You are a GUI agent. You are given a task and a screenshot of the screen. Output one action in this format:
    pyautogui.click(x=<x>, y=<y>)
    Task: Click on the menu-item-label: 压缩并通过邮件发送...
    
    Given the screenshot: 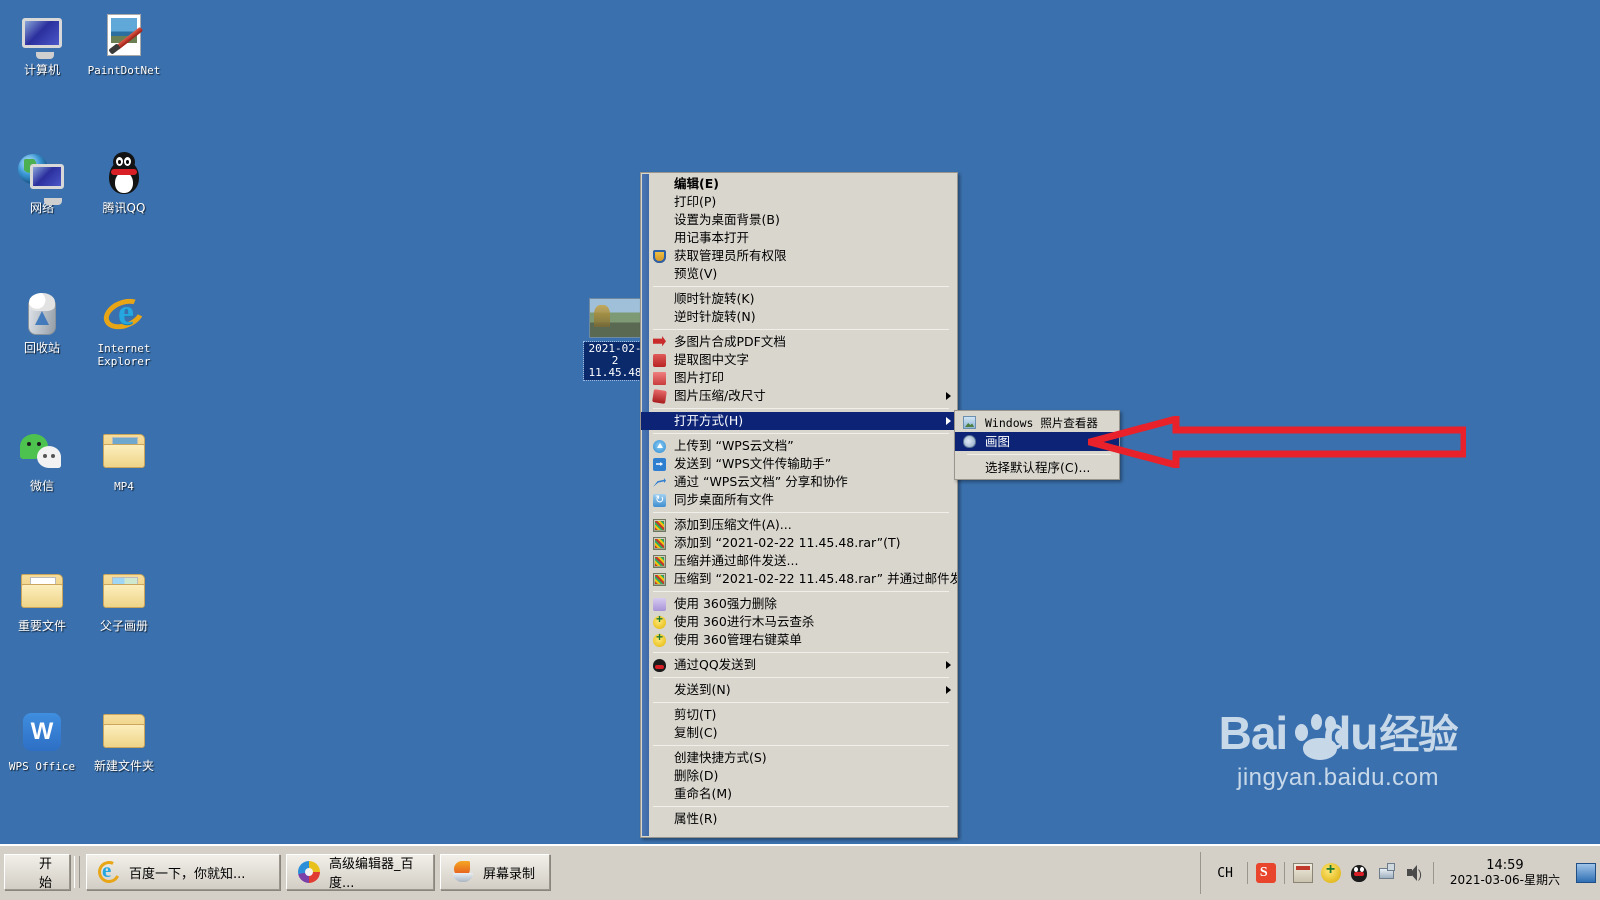 What is the action you would take?
    pyautogui.click(x=736, y=560)
    